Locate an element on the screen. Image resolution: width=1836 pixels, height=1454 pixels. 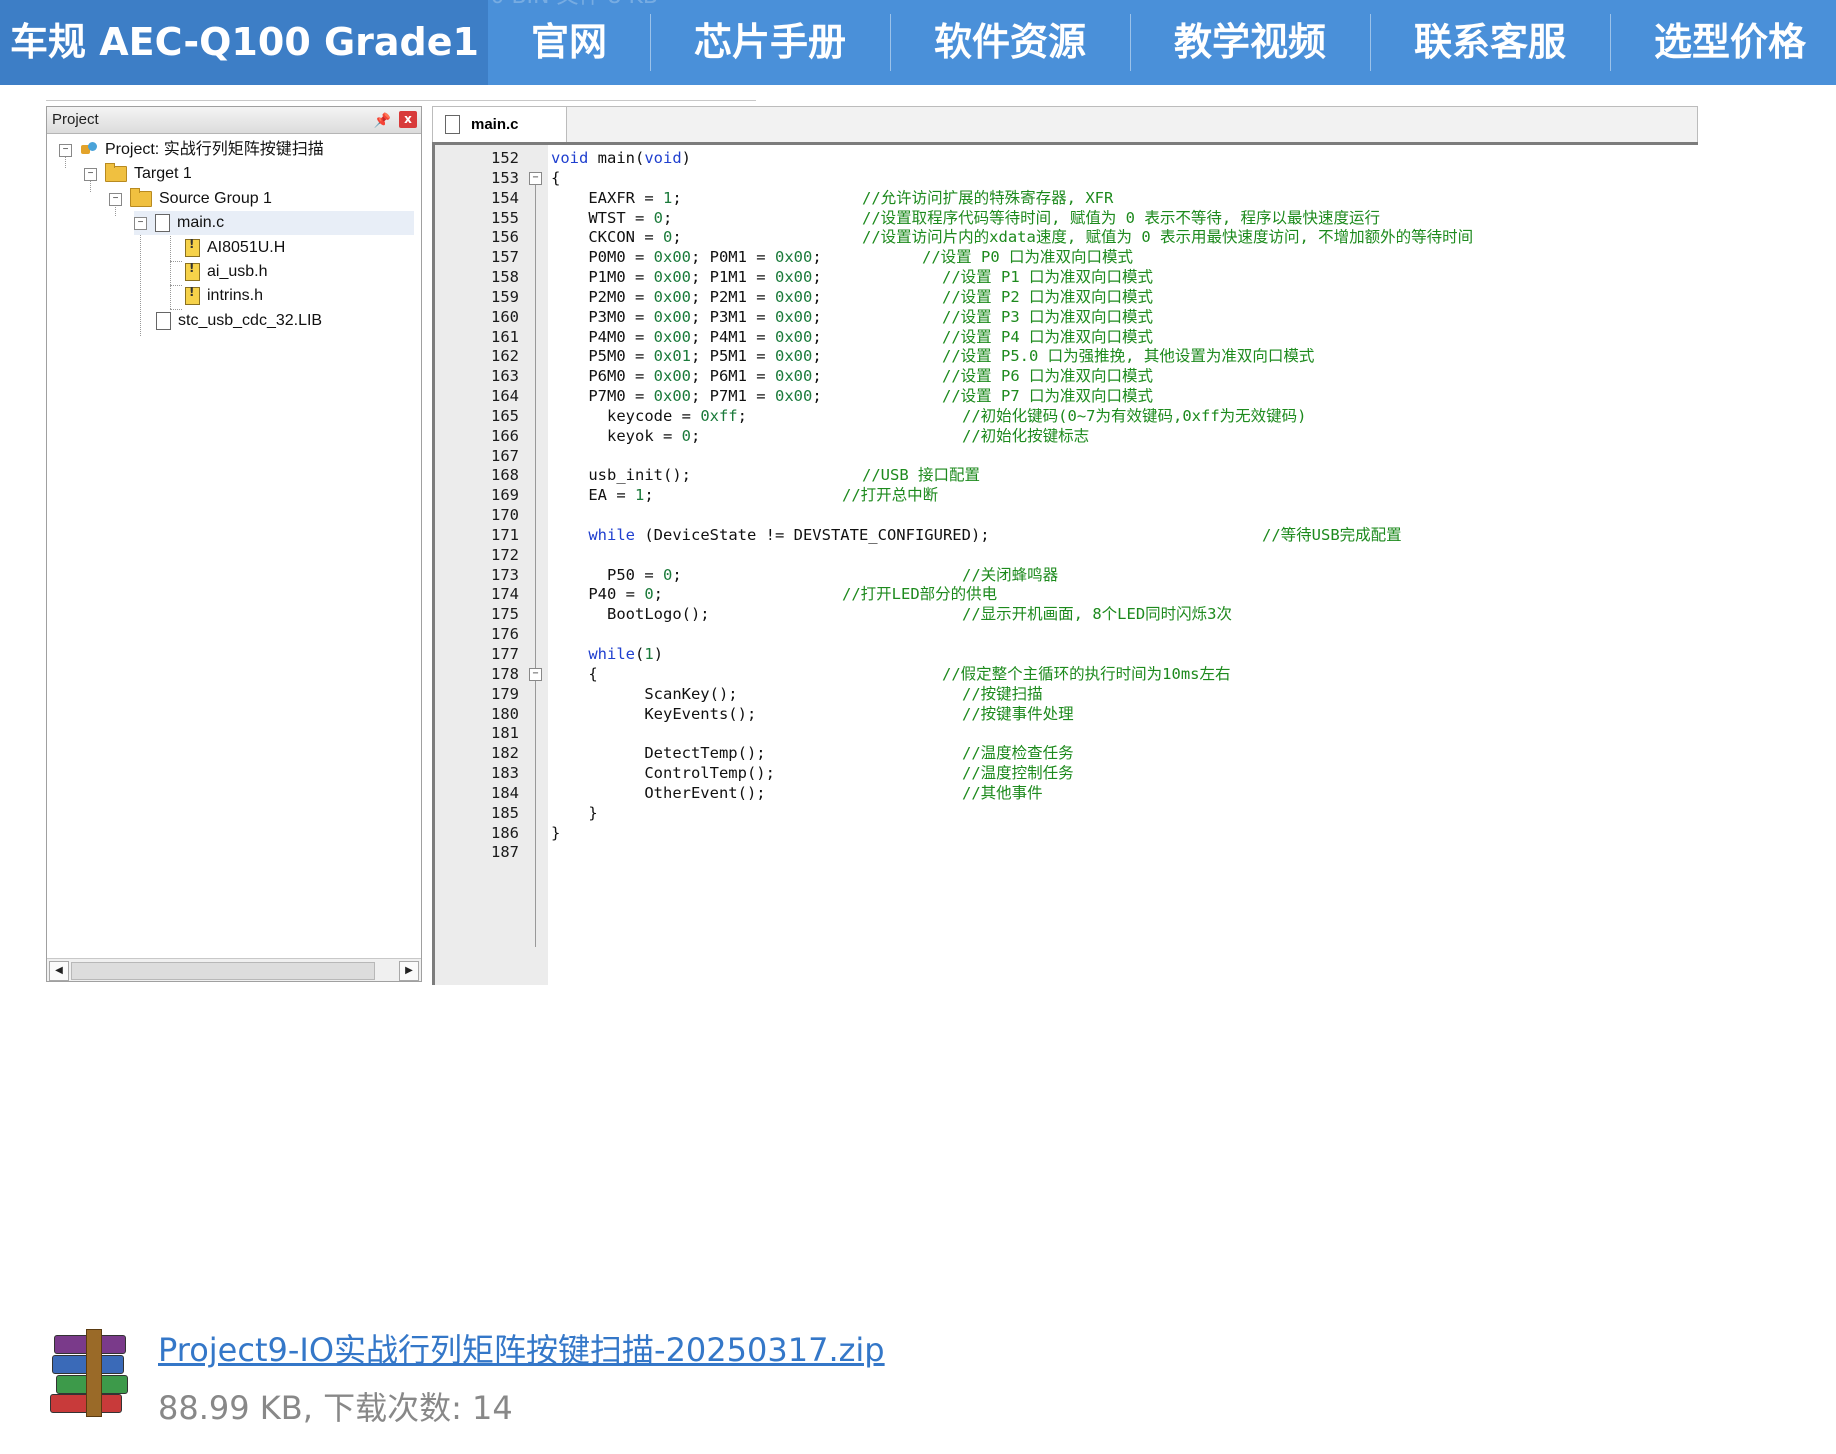
code-line: 187 is located at coordinates (1065, 852).